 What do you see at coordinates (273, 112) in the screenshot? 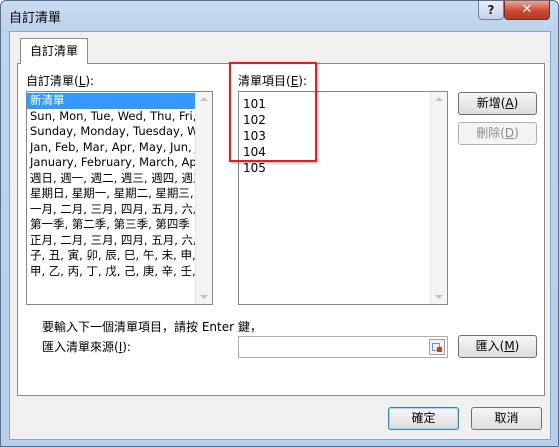
I see `annotation-highlight-box` at bounding box center [273, 112].